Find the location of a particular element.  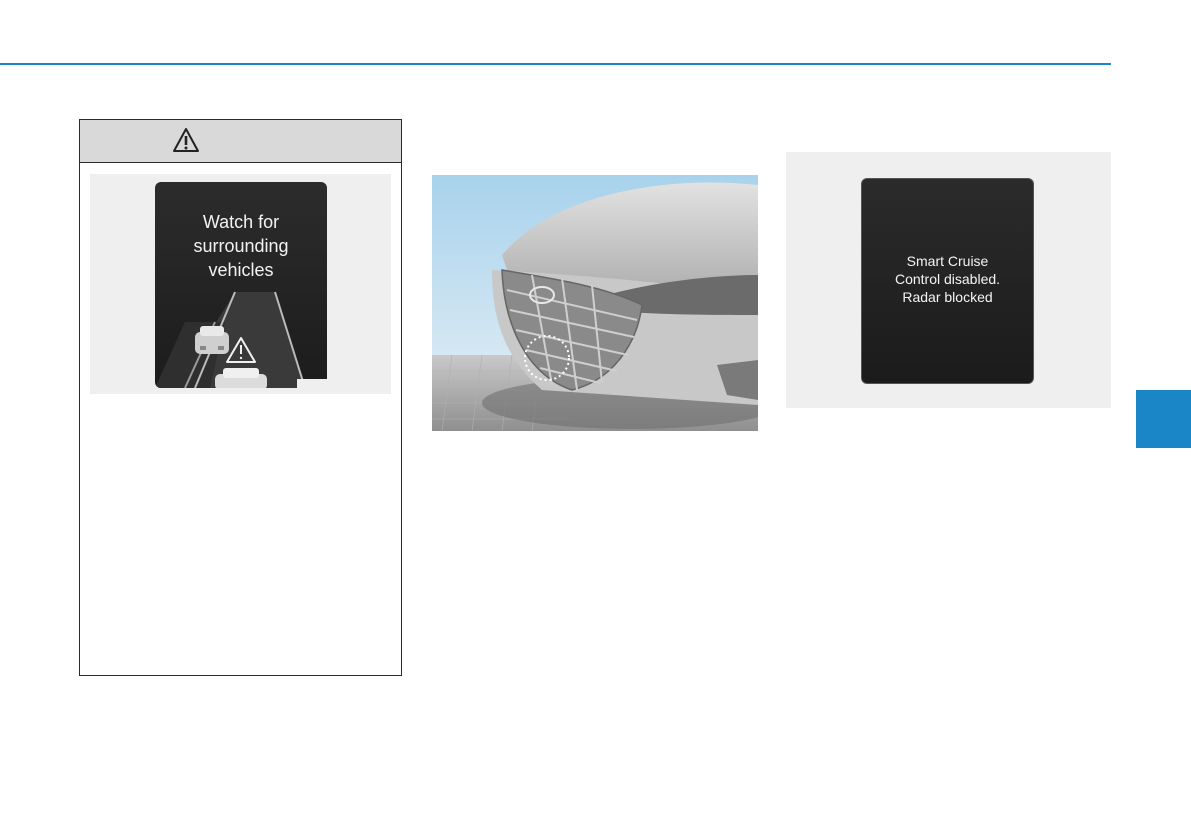

warning-triangle-icon is located at coordinates (186, 140).